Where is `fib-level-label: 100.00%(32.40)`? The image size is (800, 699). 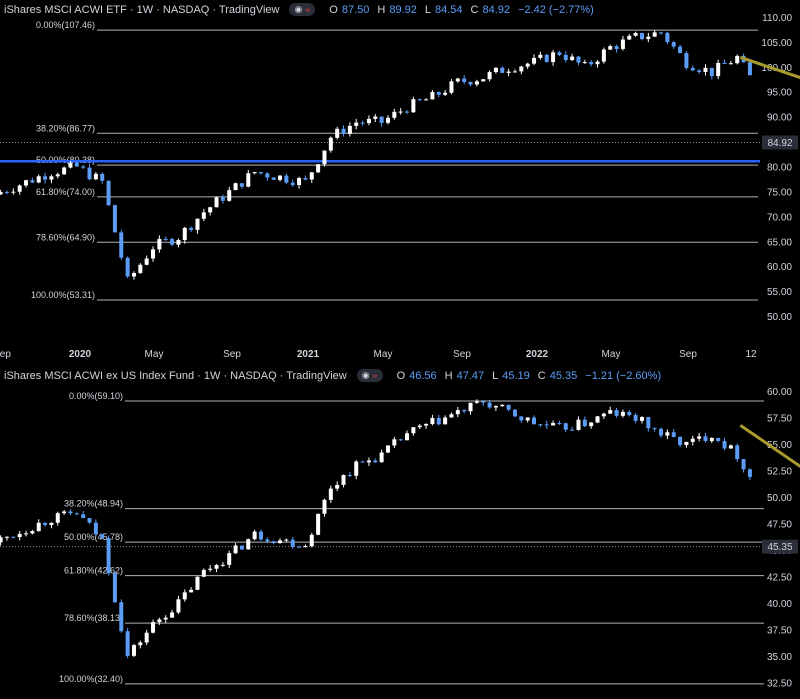
fib-level-label: 100.00%(32.40) is located at coordinates (91, 679).